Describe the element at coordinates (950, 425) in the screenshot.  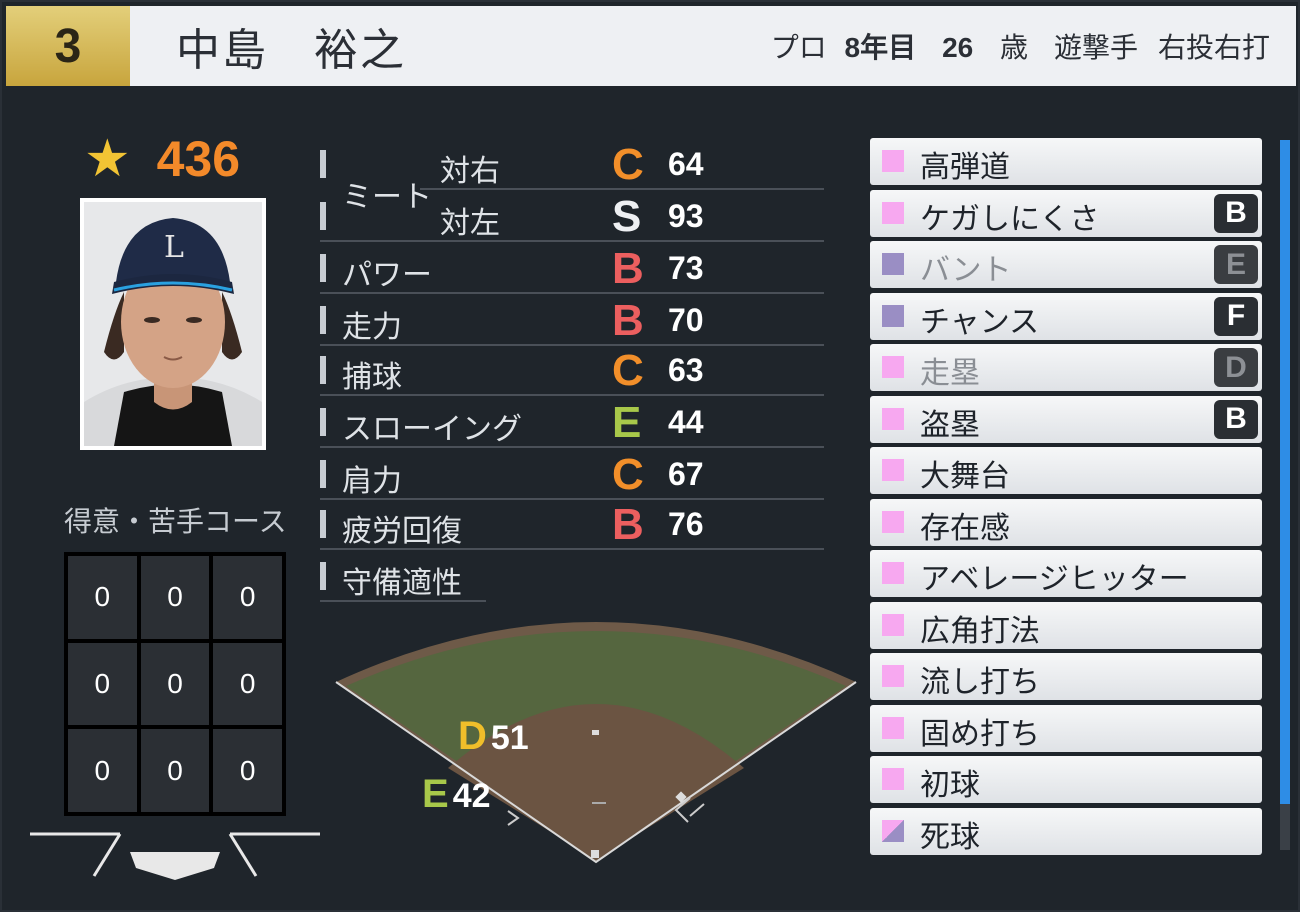
I see `ability-label: 盗塁` at that location.